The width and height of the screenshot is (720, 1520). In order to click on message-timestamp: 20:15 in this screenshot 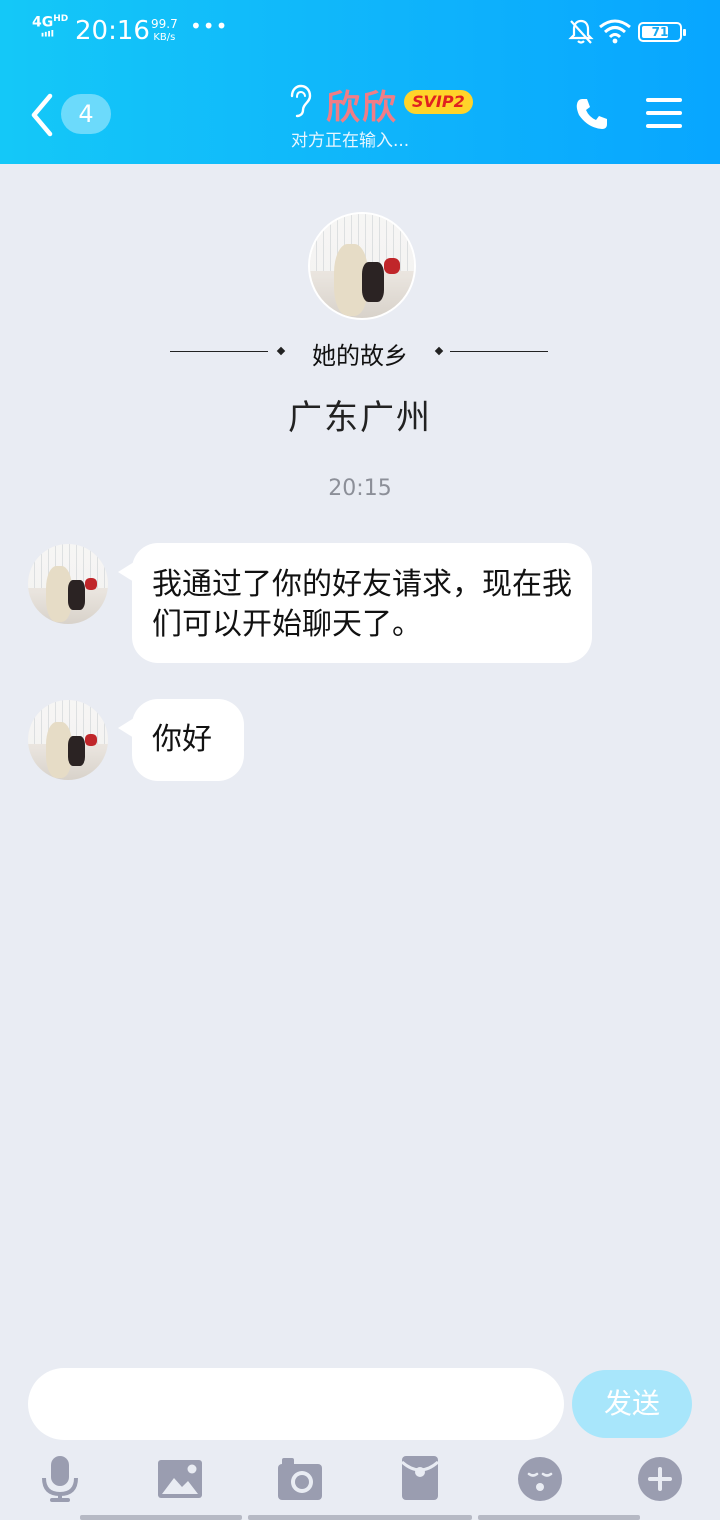, I will do `click(360, 488)`.